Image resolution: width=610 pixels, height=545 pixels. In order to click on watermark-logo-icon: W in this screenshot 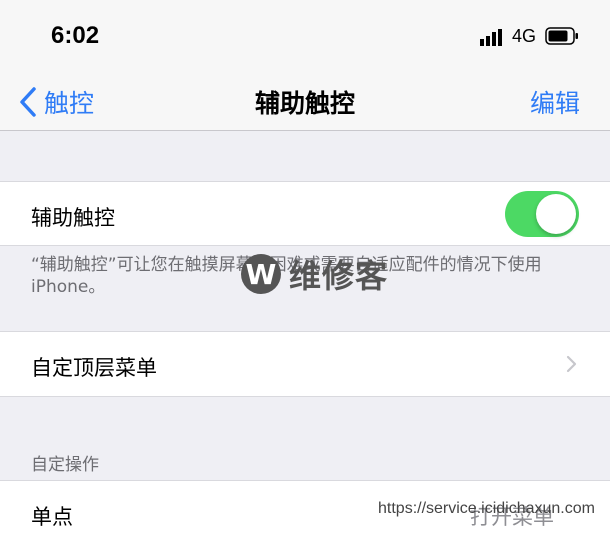, I will do `click(261, 274)`.